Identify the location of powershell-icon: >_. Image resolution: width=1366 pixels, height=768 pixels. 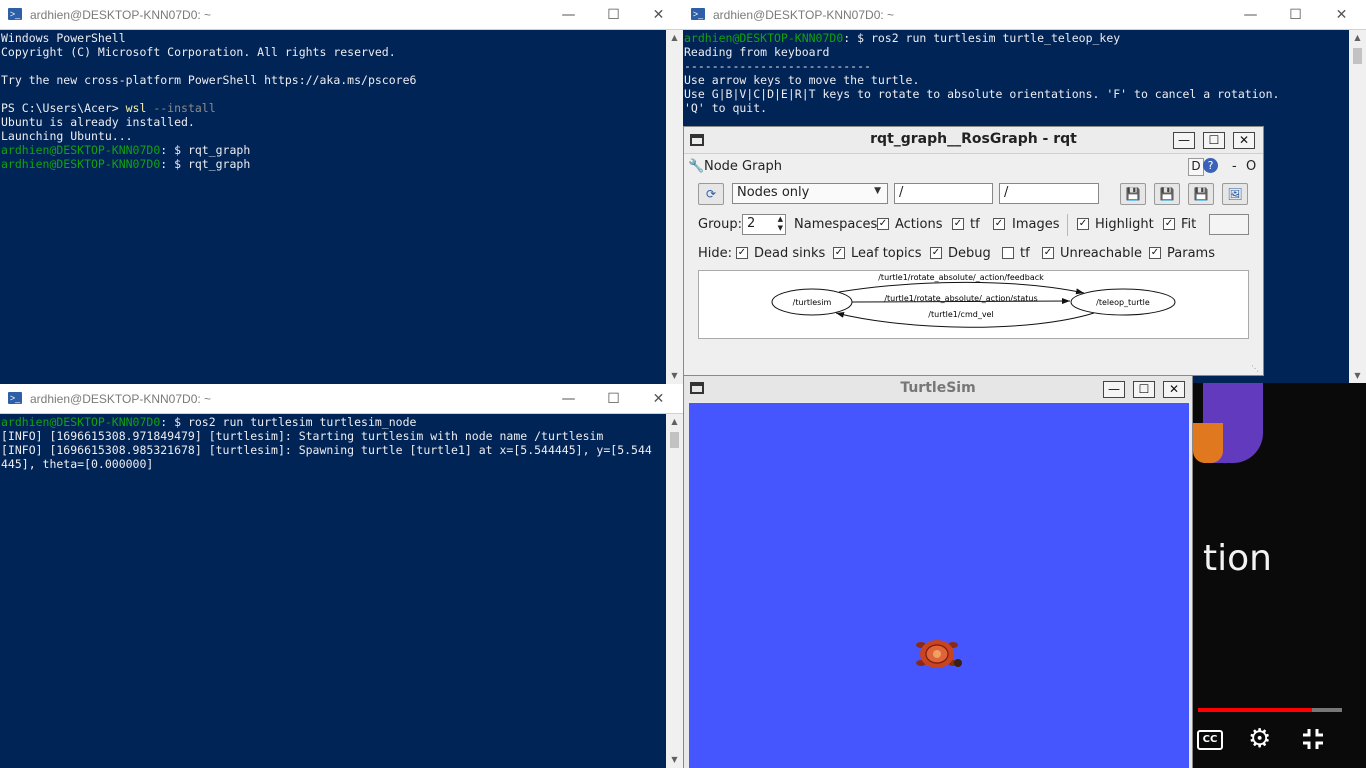
(15, 14).